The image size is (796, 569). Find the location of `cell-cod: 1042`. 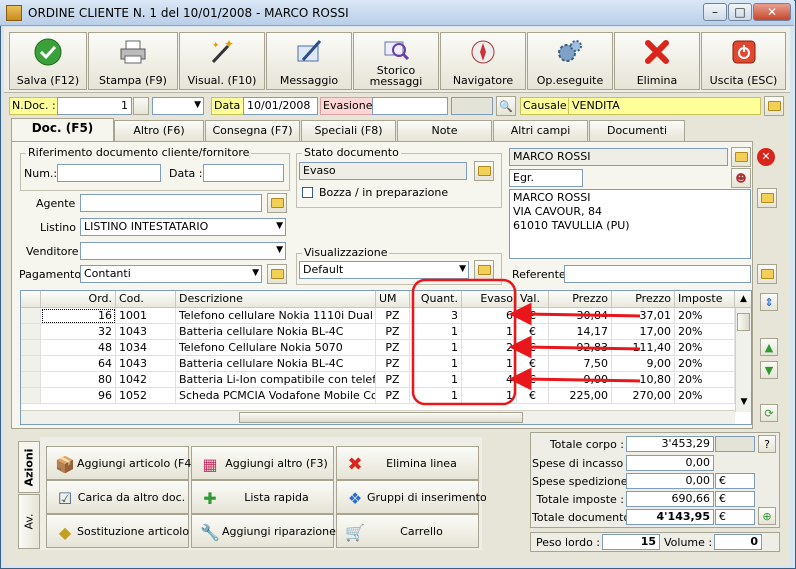

cell-cod: 1042 is located at coordinates (146, 380).